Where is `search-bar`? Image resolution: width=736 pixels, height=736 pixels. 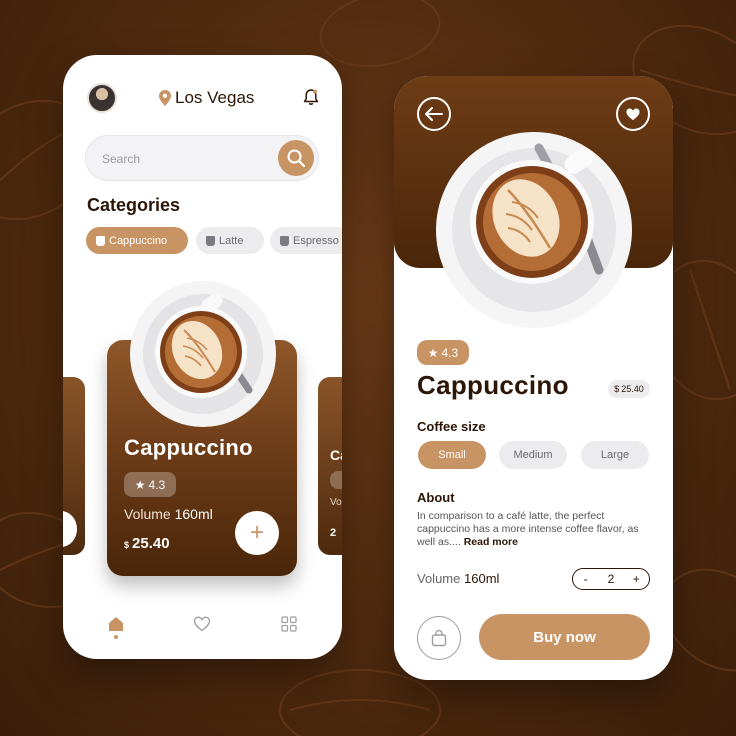
search-bar is located at coordinates (202, 158).